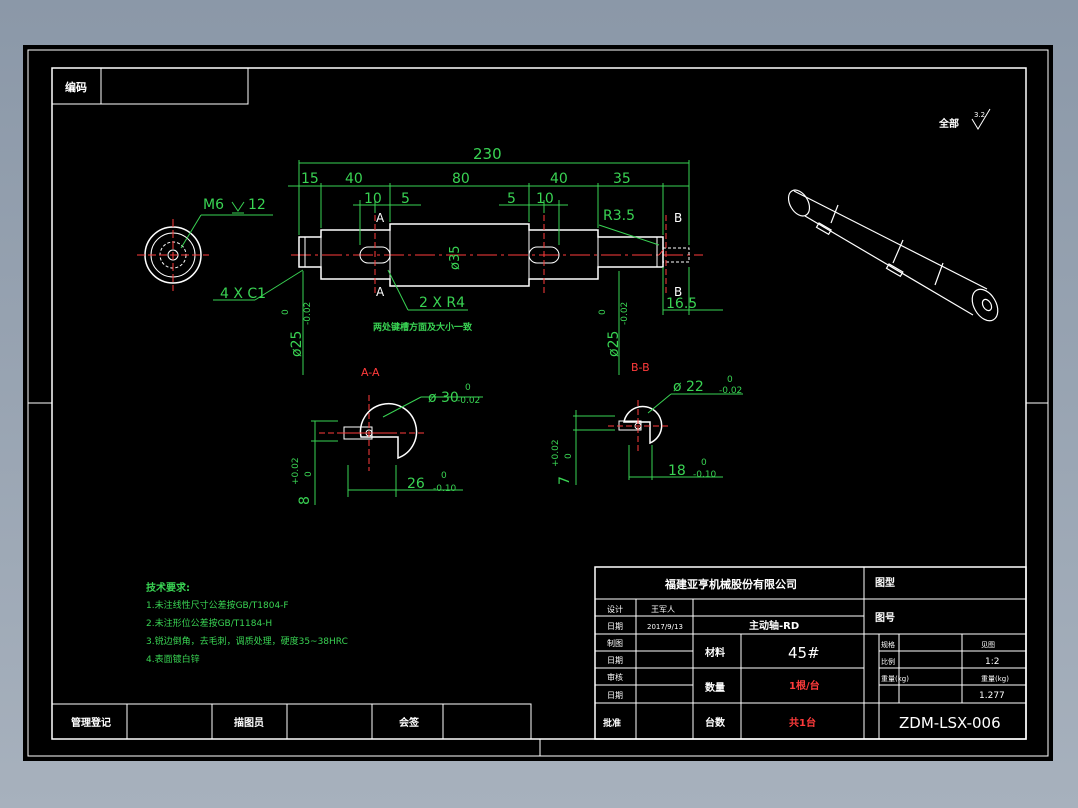 The width and height of the screenshot is (1078, 808). I want to click on left-signature-strip, so click(291, 721).